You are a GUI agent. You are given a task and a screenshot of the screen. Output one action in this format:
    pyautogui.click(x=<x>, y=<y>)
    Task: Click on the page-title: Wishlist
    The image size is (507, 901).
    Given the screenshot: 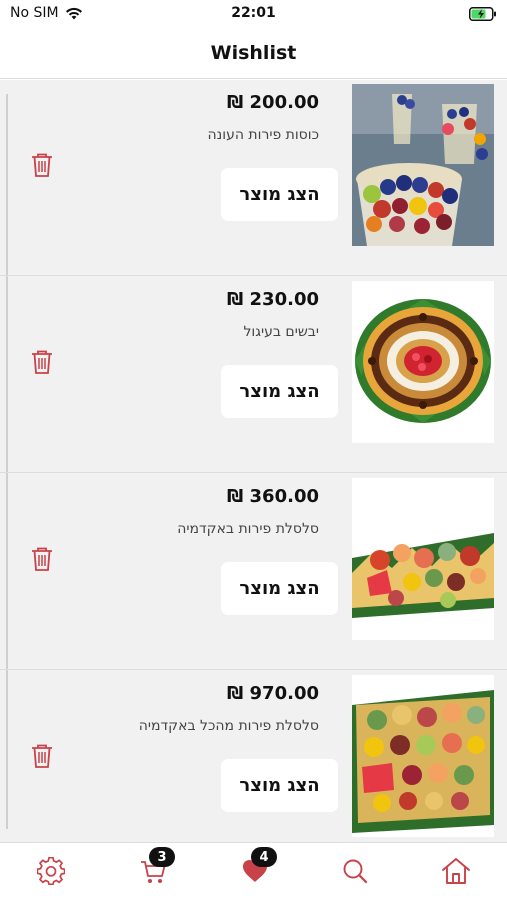 What is the action you would take?
    pyautogui.click(x=253, y=53)
    